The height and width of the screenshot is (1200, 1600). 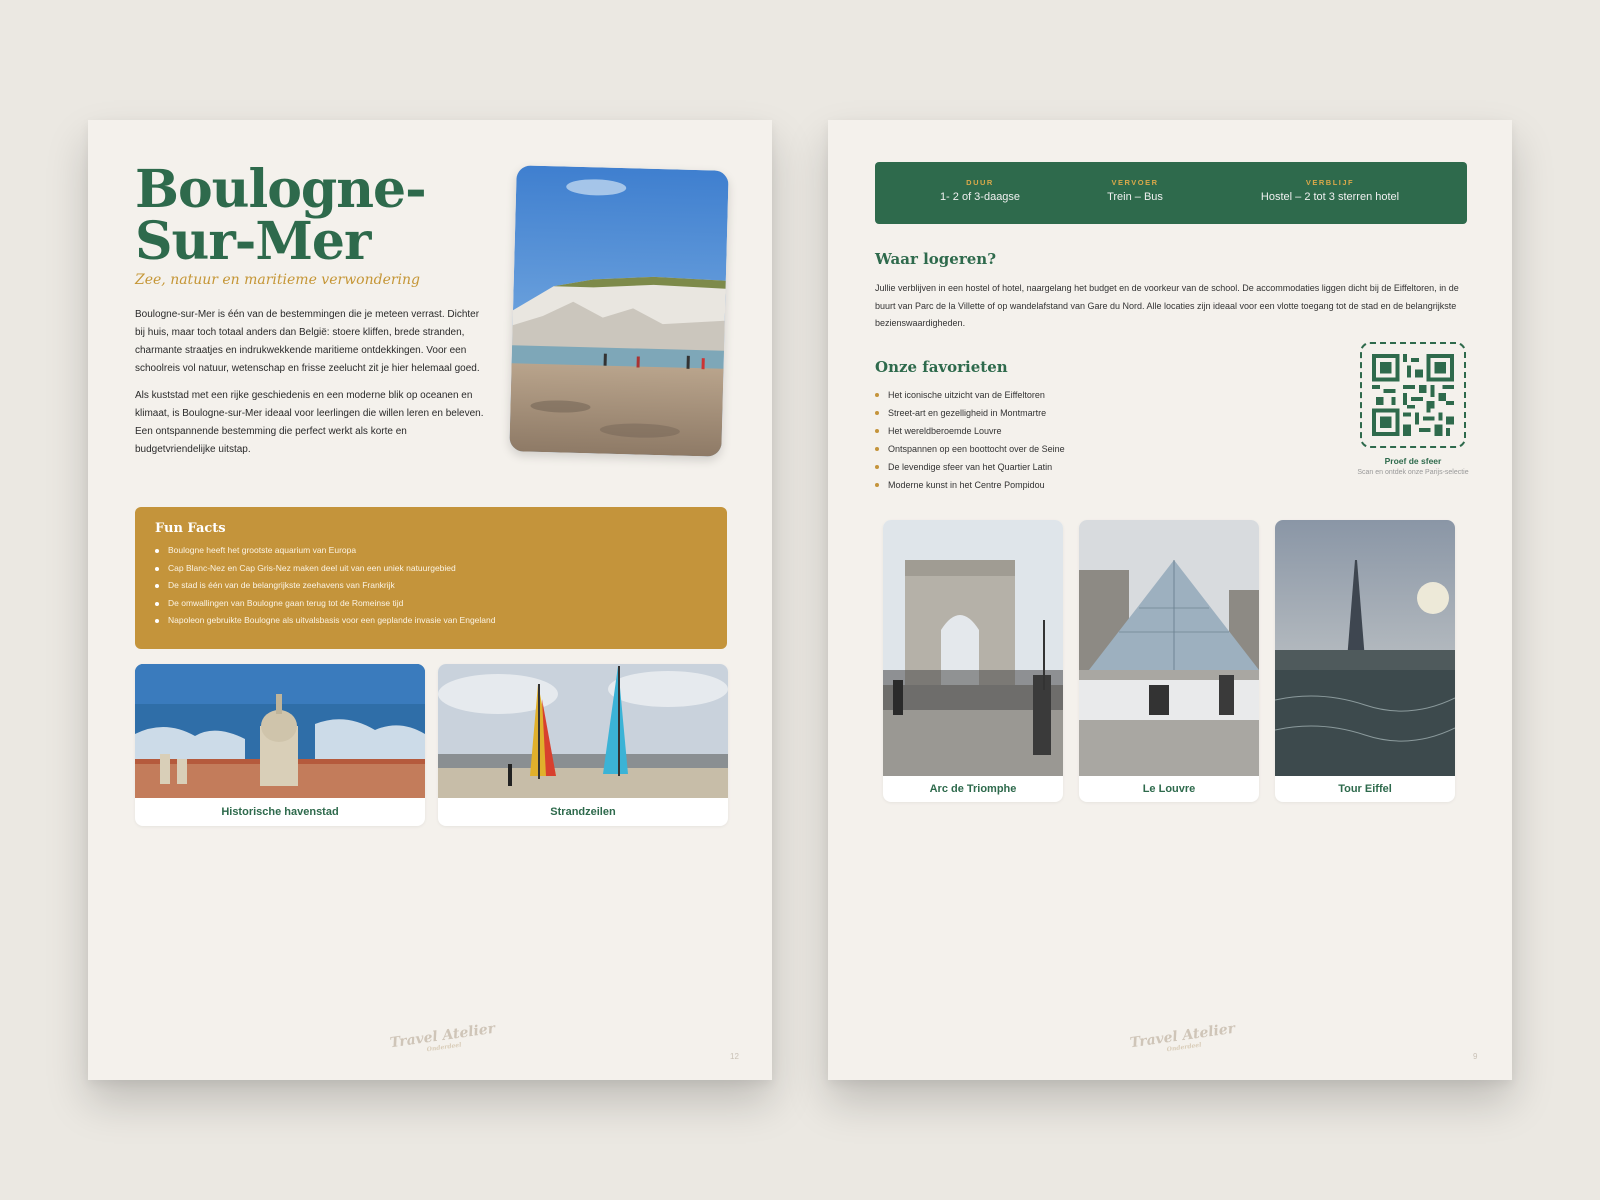 I want to click on card-caption: Tour Eiffel, so click(x=1365, y=789).